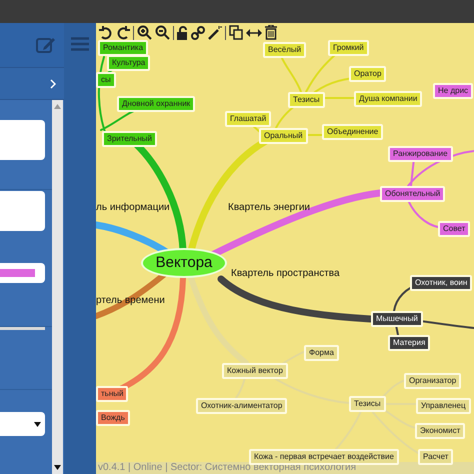  Describe the element at coordinates (248, 119) in the screenshot. I see `mind-map-node: Глашатай` at that location.